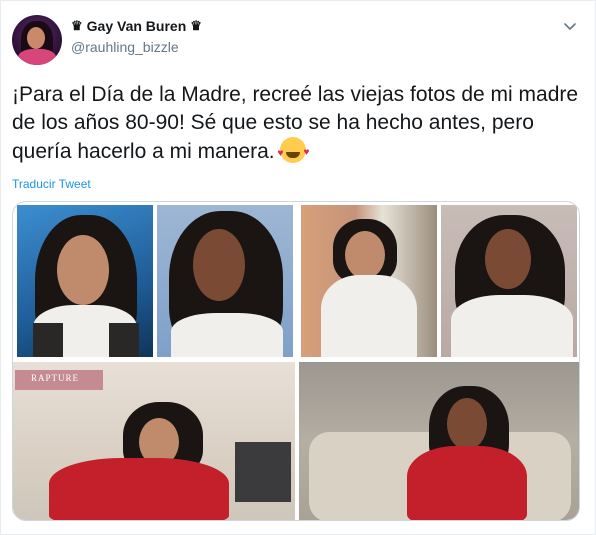  What do you see at coordinates (51, 184) in the screenshot?
I see `translate-tweet-link: Traducir Tweet` at bounding box center [51, 184].